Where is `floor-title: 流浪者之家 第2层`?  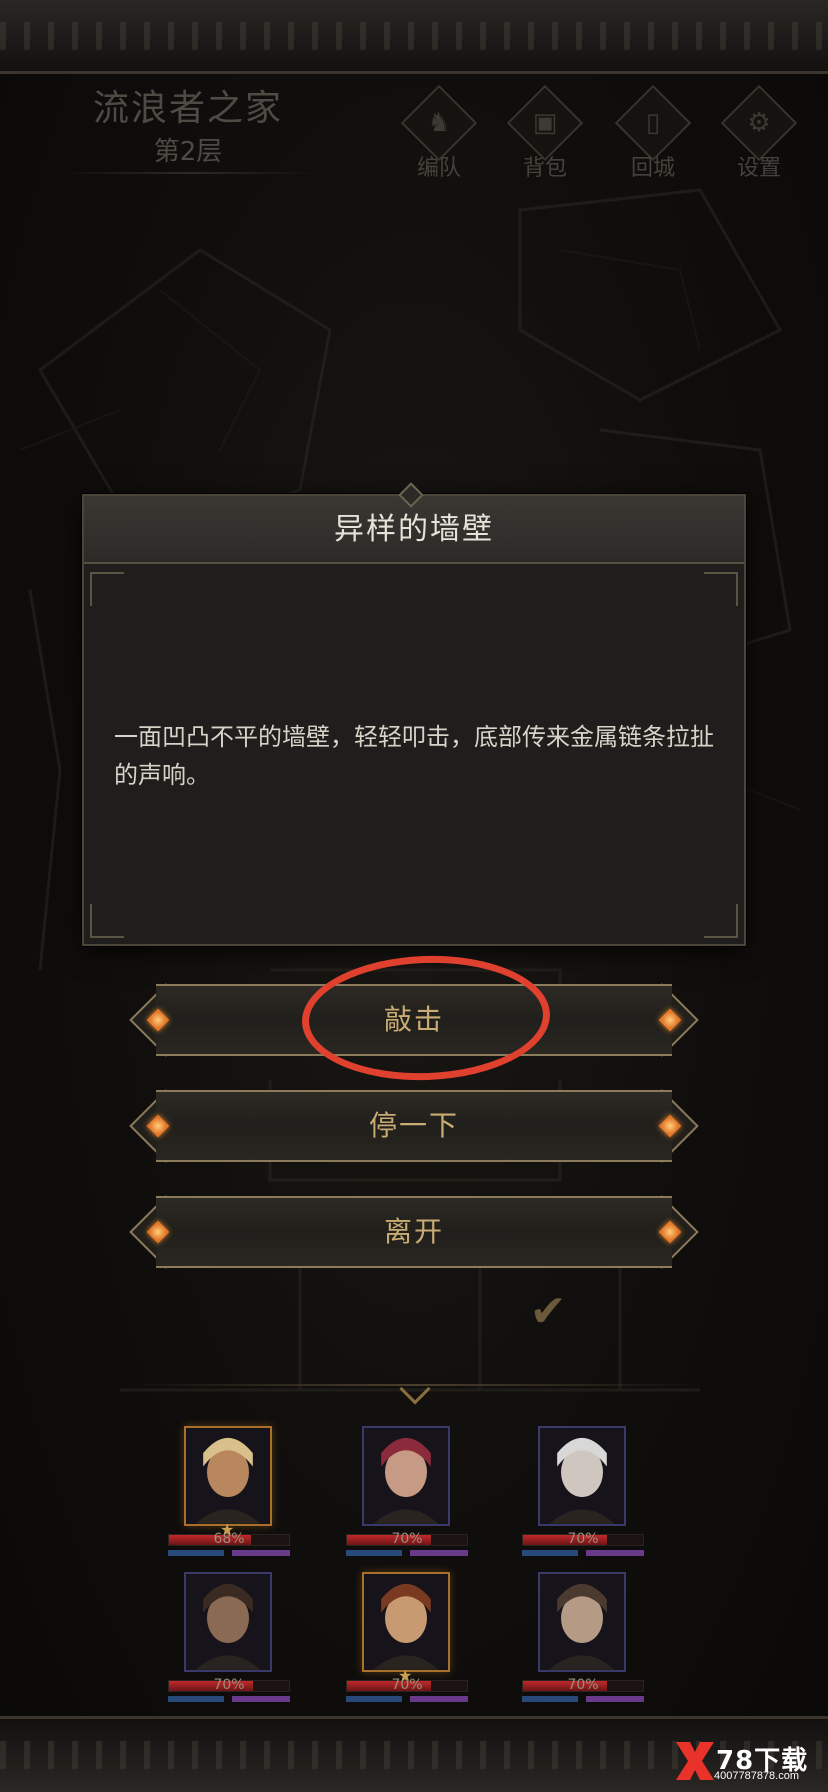
floor-title: 流浪者之家 第2层 is located at coordinates (188, 131).